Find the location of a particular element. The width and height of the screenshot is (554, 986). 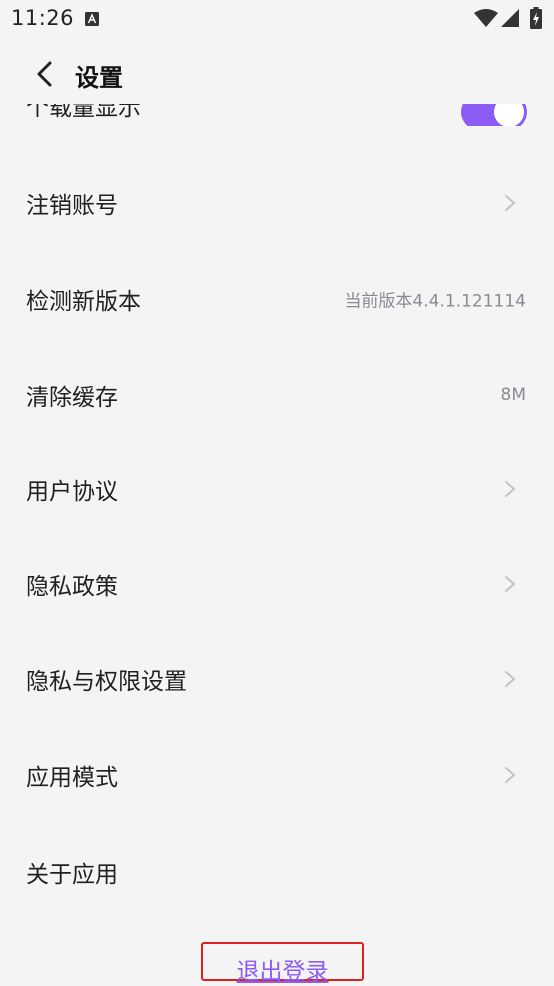

settings-row-check-version: 检测新版本 当前版本4.4.1.121114 is located at coordinates (277, 299).